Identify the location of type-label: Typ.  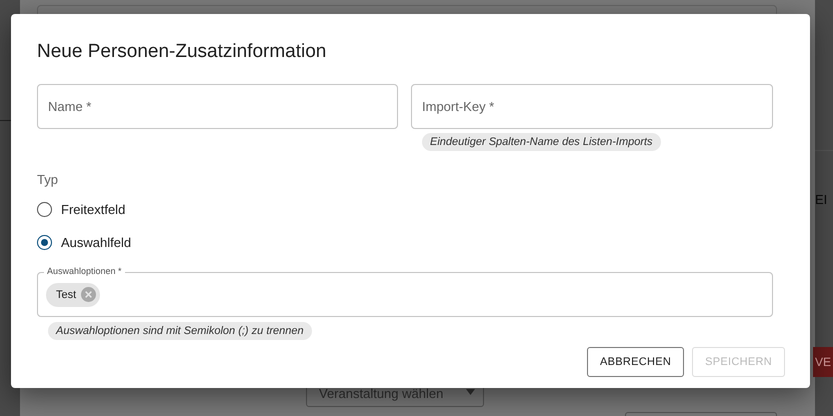
(48, 179).